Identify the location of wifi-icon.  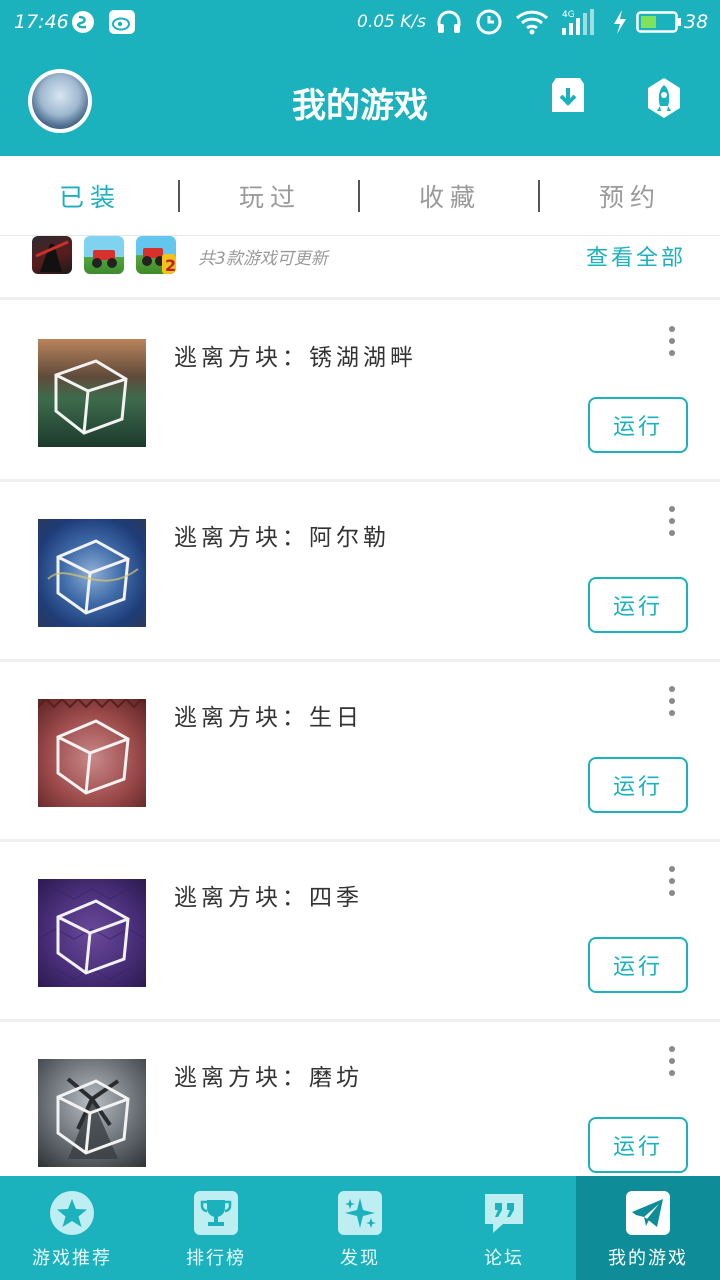
(532, 22).